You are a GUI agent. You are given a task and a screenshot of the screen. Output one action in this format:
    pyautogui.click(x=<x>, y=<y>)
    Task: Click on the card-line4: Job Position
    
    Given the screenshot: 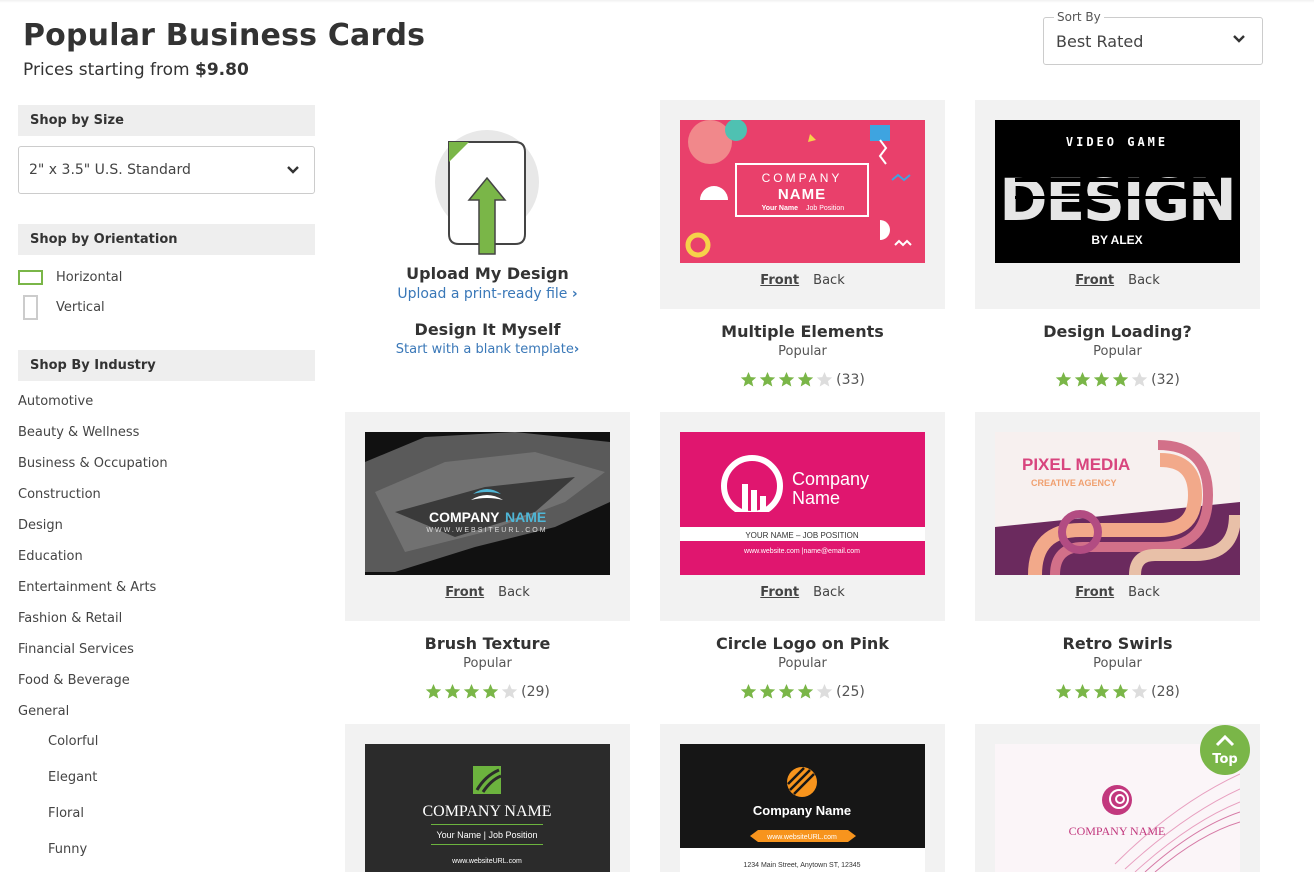 What is the action you would take?
    pyautogui.click(x=825, y=208)
    